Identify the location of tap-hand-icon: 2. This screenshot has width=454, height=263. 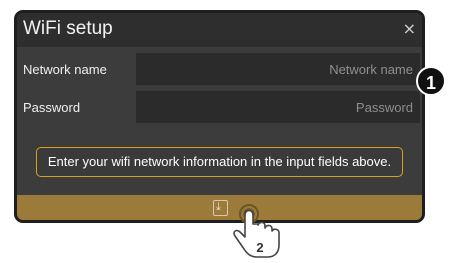
(256, 231).